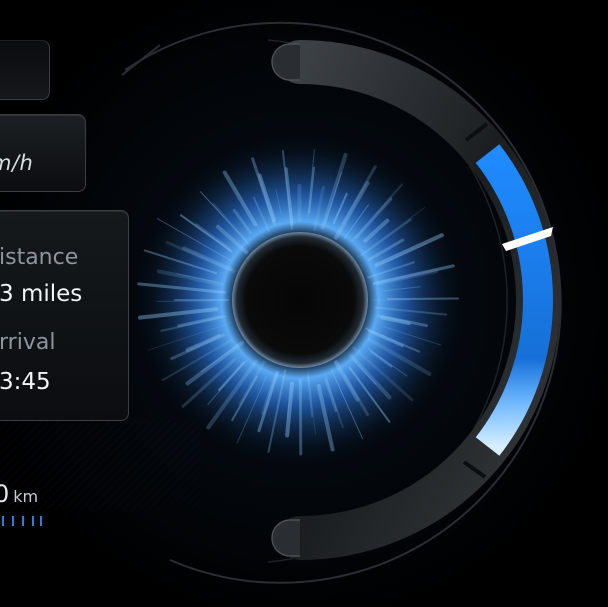  Describe the element at coordinates (422, 299) in the screenshot. I see `burst-ray` at that location.